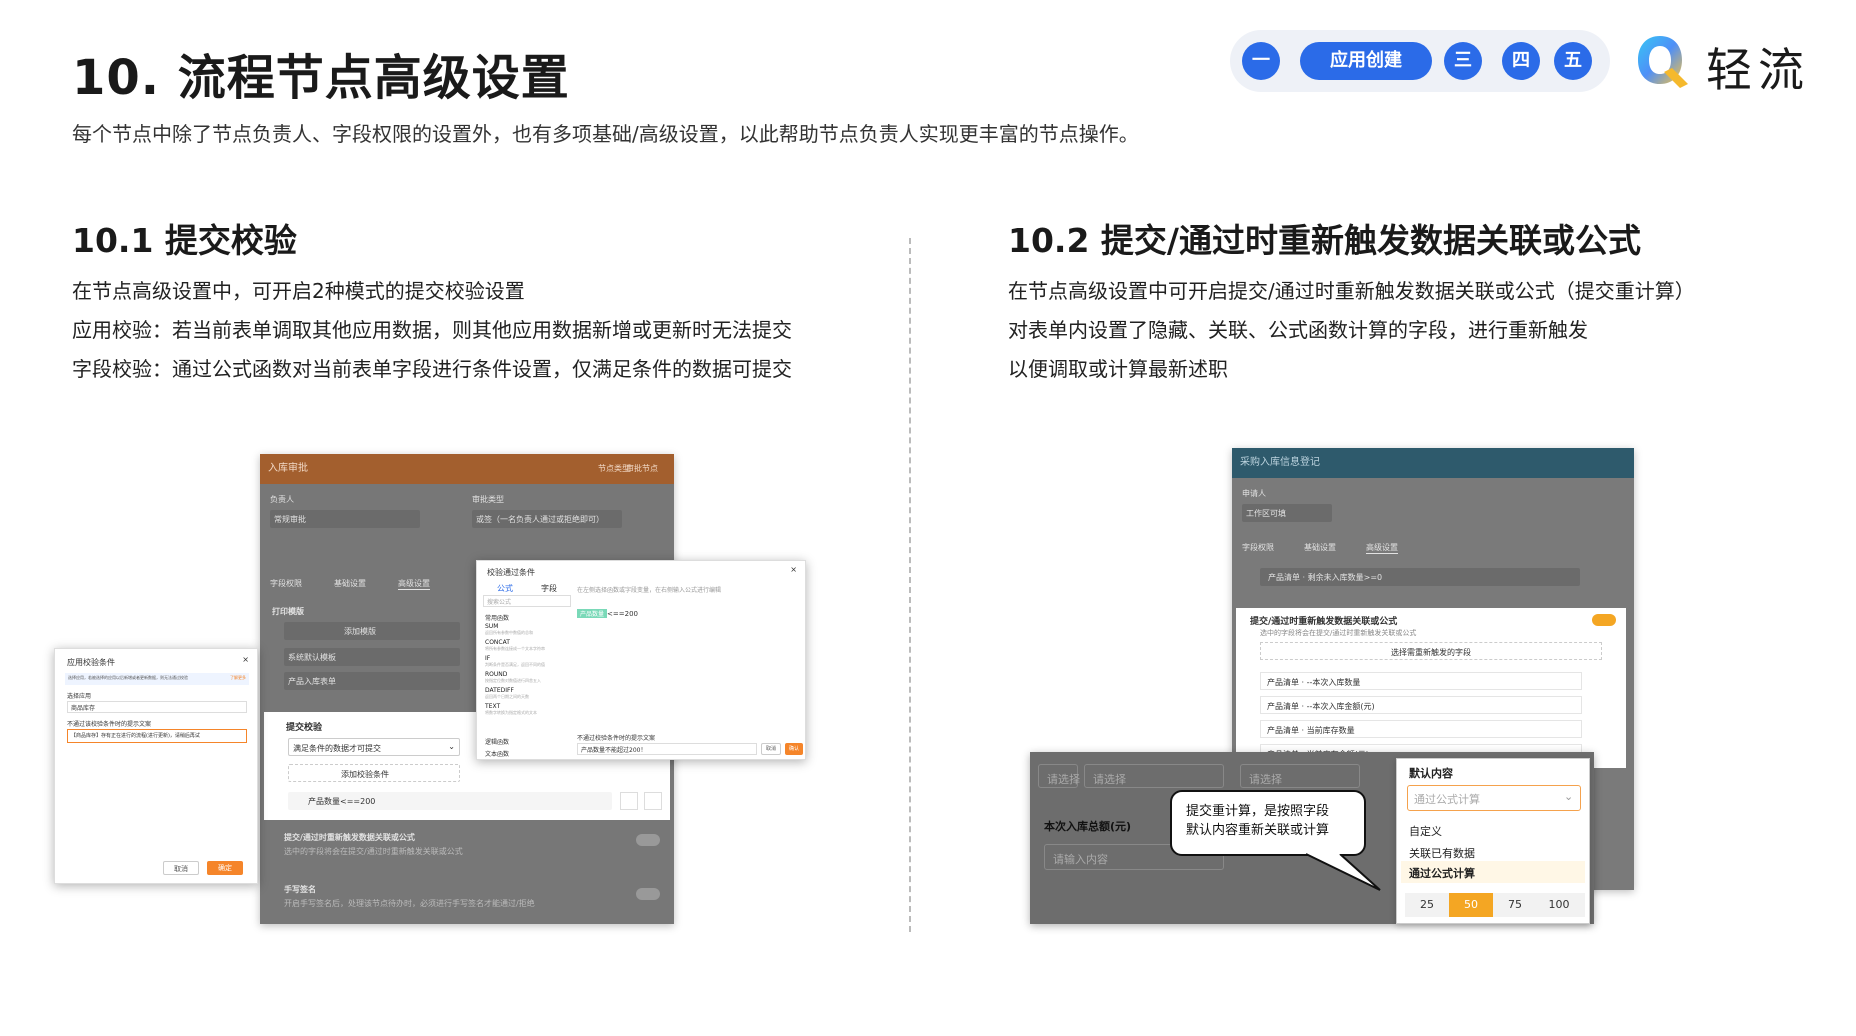  I want to click on formula-search-input: 搜索公式, so click(527, 601).